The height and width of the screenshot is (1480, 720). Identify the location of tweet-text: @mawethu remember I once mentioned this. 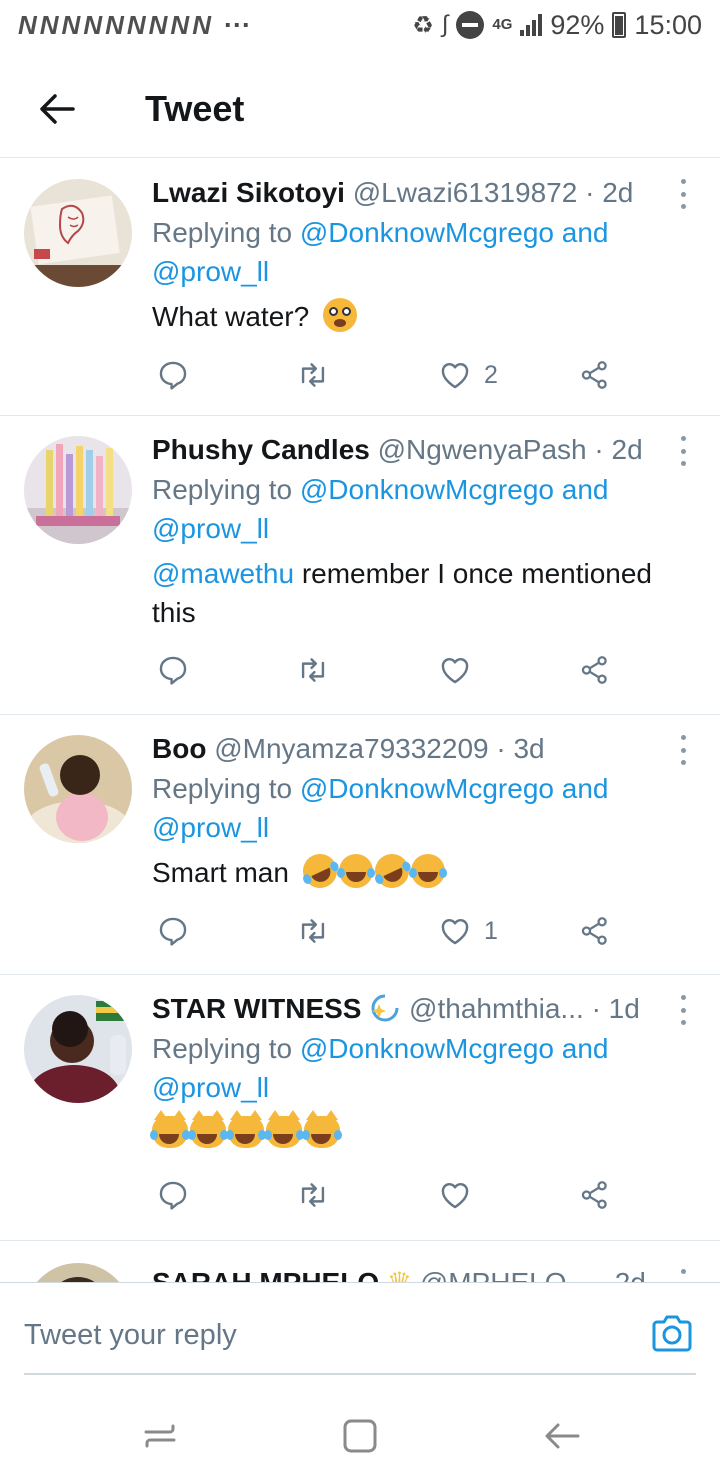
(425, 593).